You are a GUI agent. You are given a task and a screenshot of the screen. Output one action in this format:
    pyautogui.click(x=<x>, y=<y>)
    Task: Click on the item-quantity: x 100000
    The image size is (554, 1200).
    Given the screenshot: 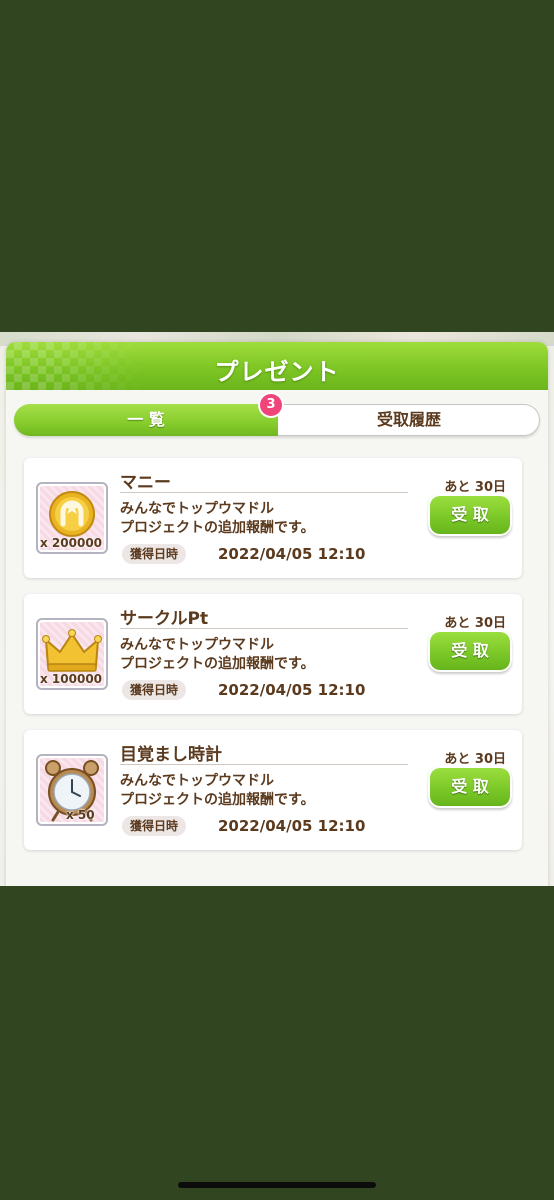 What is the action you would take?
    pyautogui.click(x=71, y=679)
    